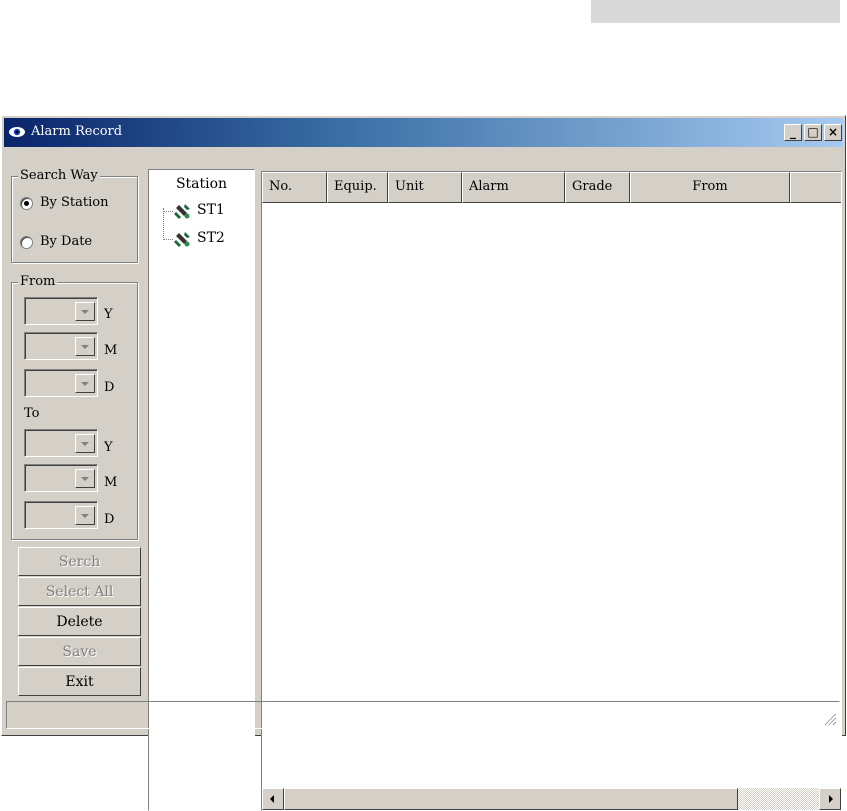 The image size is (847, 811). I want to click on to-year-unit: Y, so click(108, 447).